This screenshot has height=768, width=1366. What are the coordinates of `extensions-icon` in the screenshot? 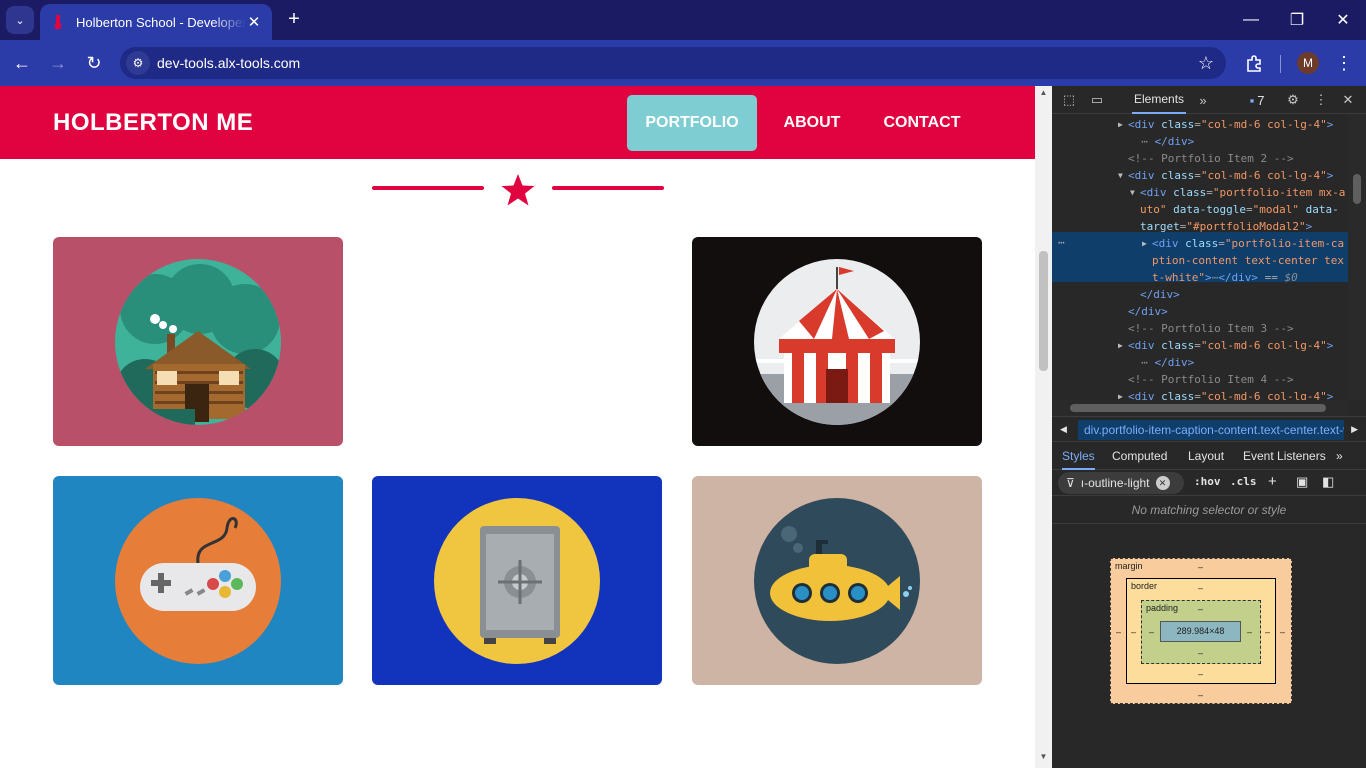 It's located at (1254, 63).